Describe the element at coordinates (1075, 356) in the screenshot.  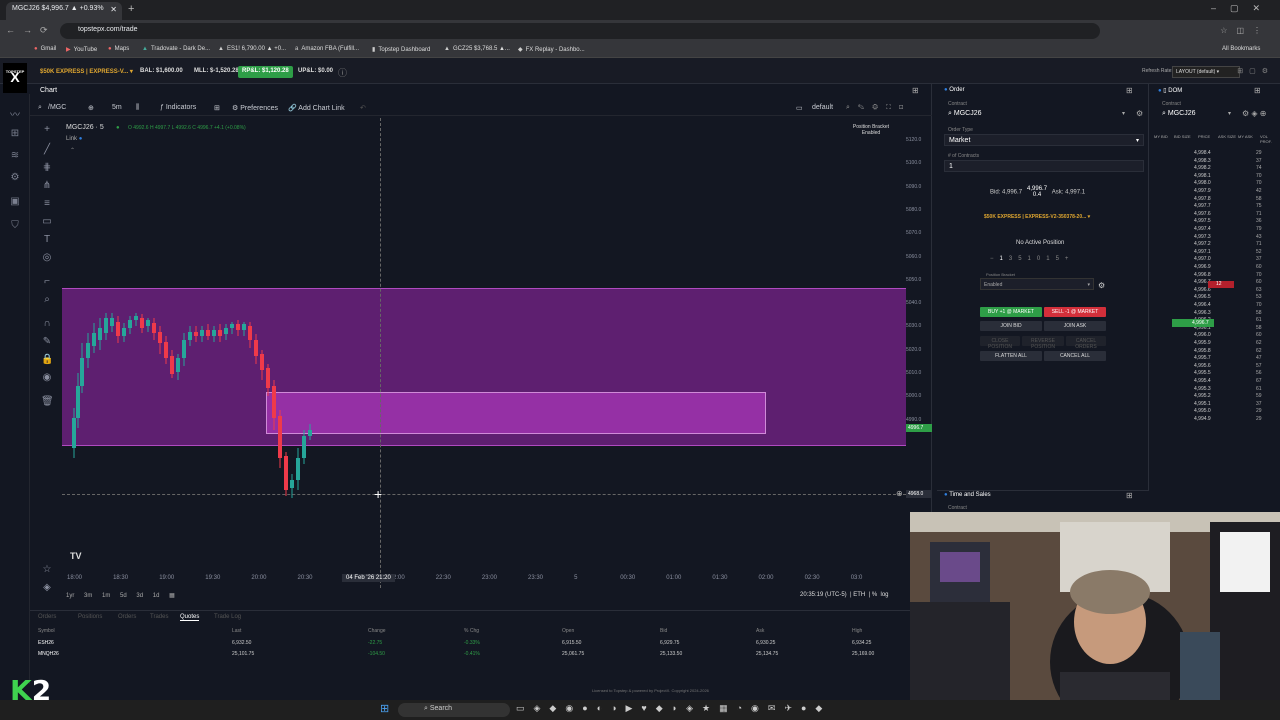
I see `cancel-all-button: CANCEL ALL` at that location.